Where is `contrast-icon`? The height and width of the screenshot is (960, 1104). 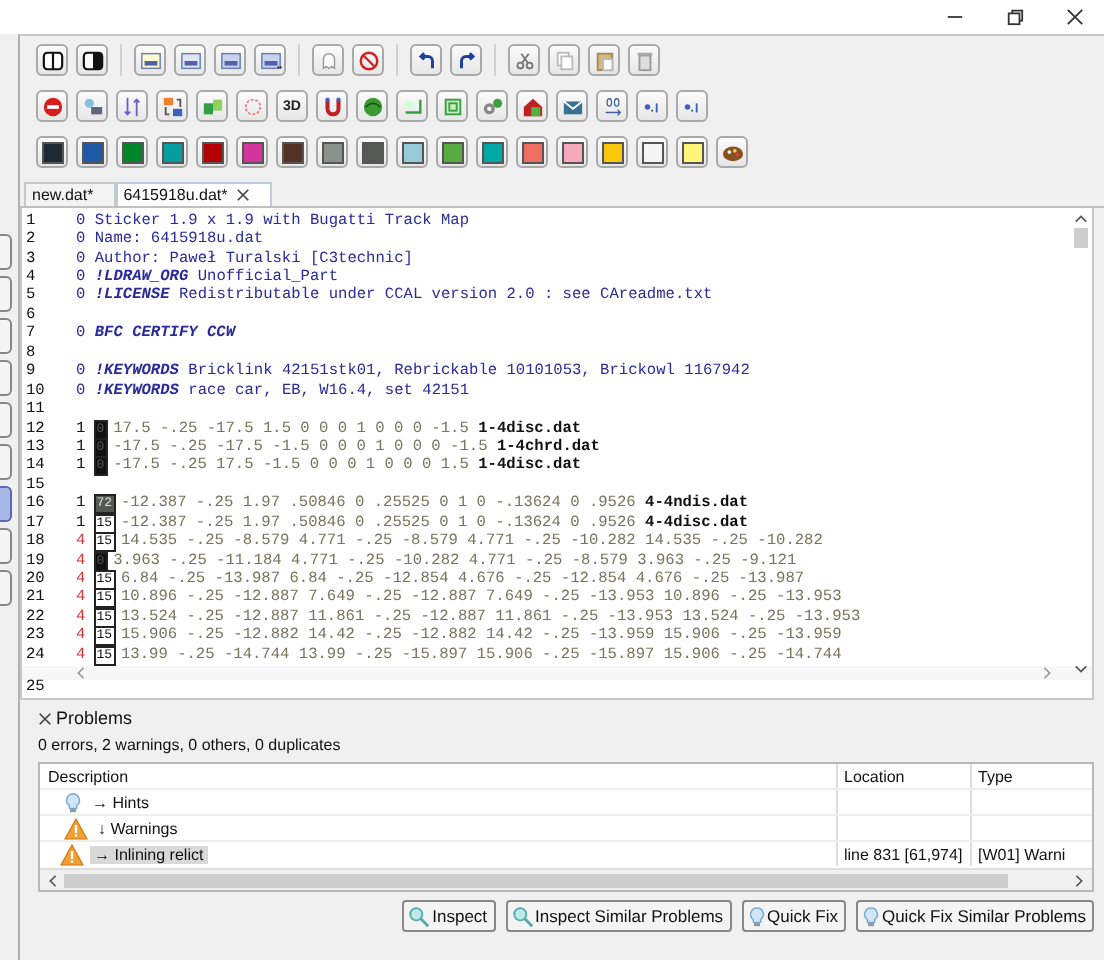
contrast-icon is located at coordinates (92, 60).